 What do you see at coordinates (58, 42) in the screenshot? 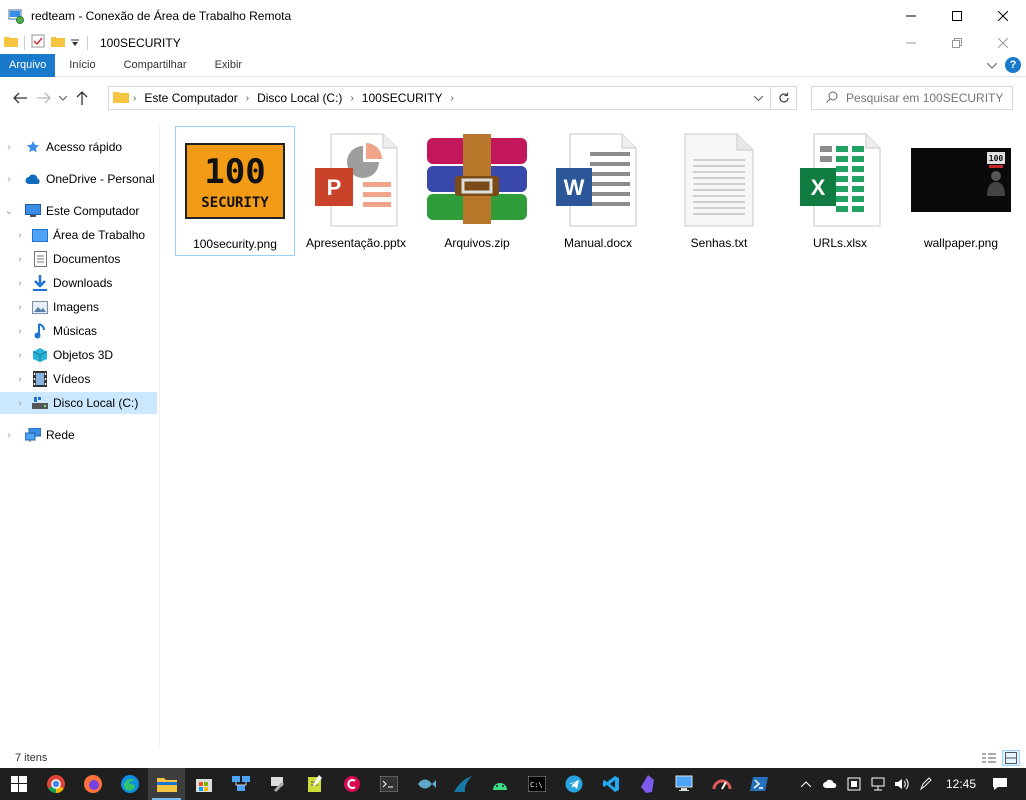
I see `new-folder-icon` at bounding box center [58, 42].